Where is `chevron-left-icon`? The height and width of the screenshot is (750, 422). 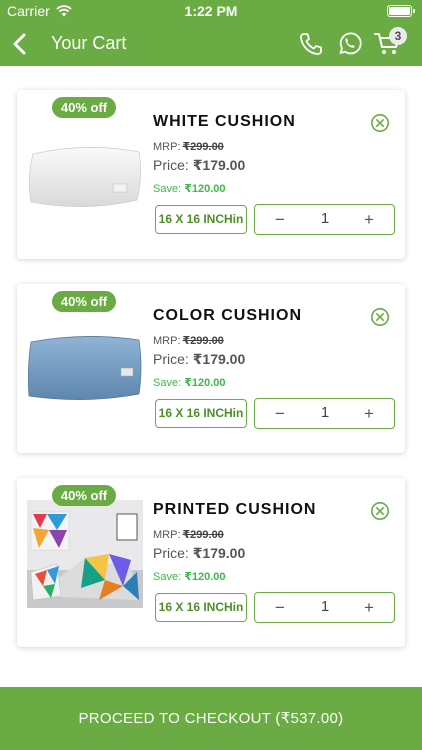 chevron-left-icon is located at coordinates (19, 44).